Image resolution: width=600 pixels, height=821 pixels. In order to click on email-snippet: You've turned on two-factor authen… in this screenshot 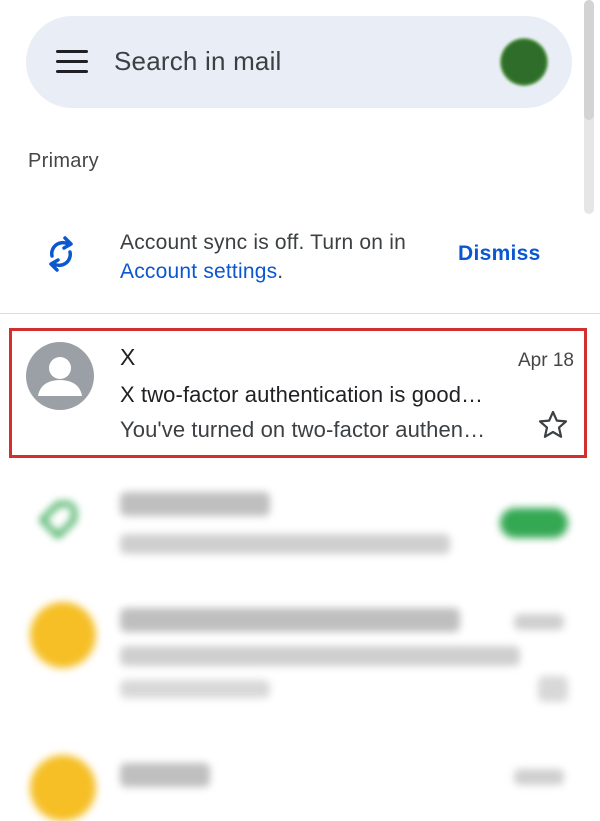, I will do `click(303, 429)`.